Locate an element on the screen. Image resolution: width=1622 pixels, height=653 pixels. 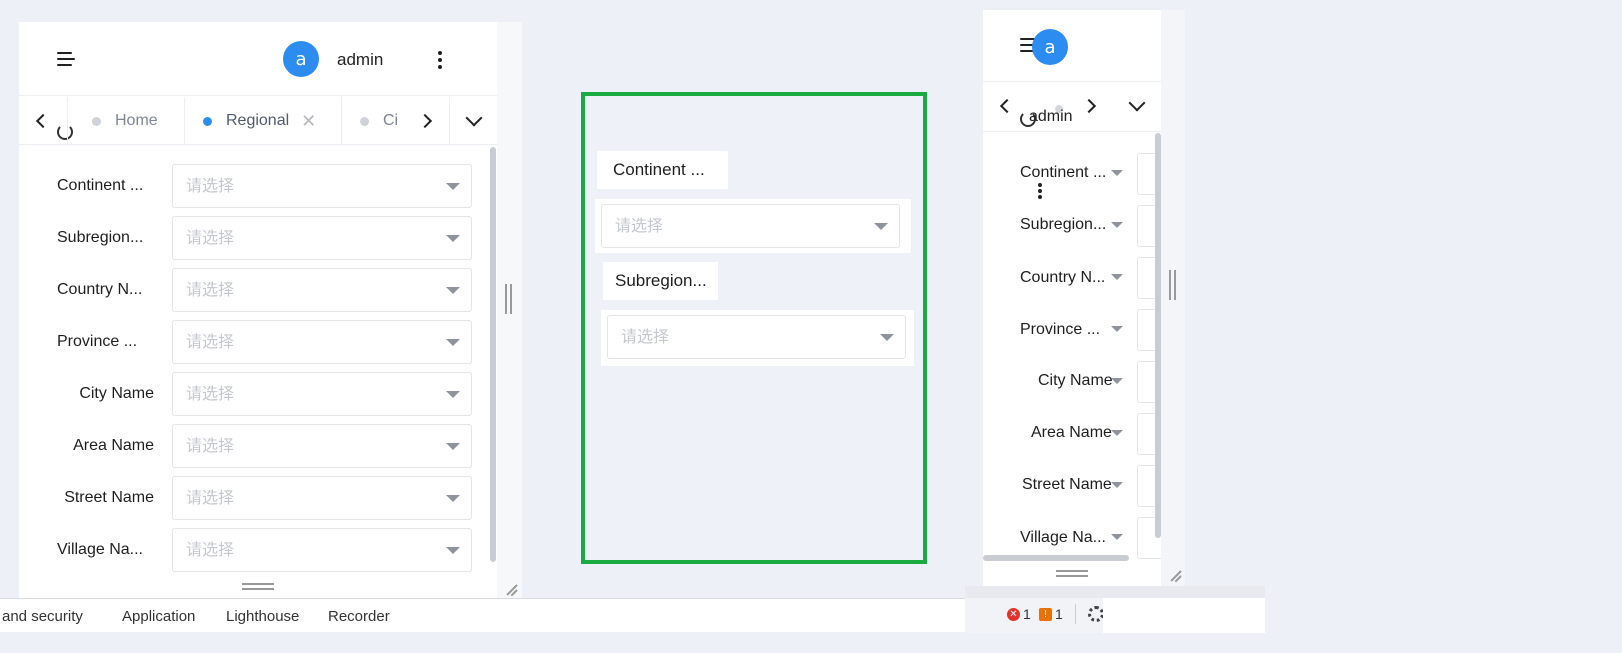
tab-regional: Regional ✕ is located at coordinates (262, 120).